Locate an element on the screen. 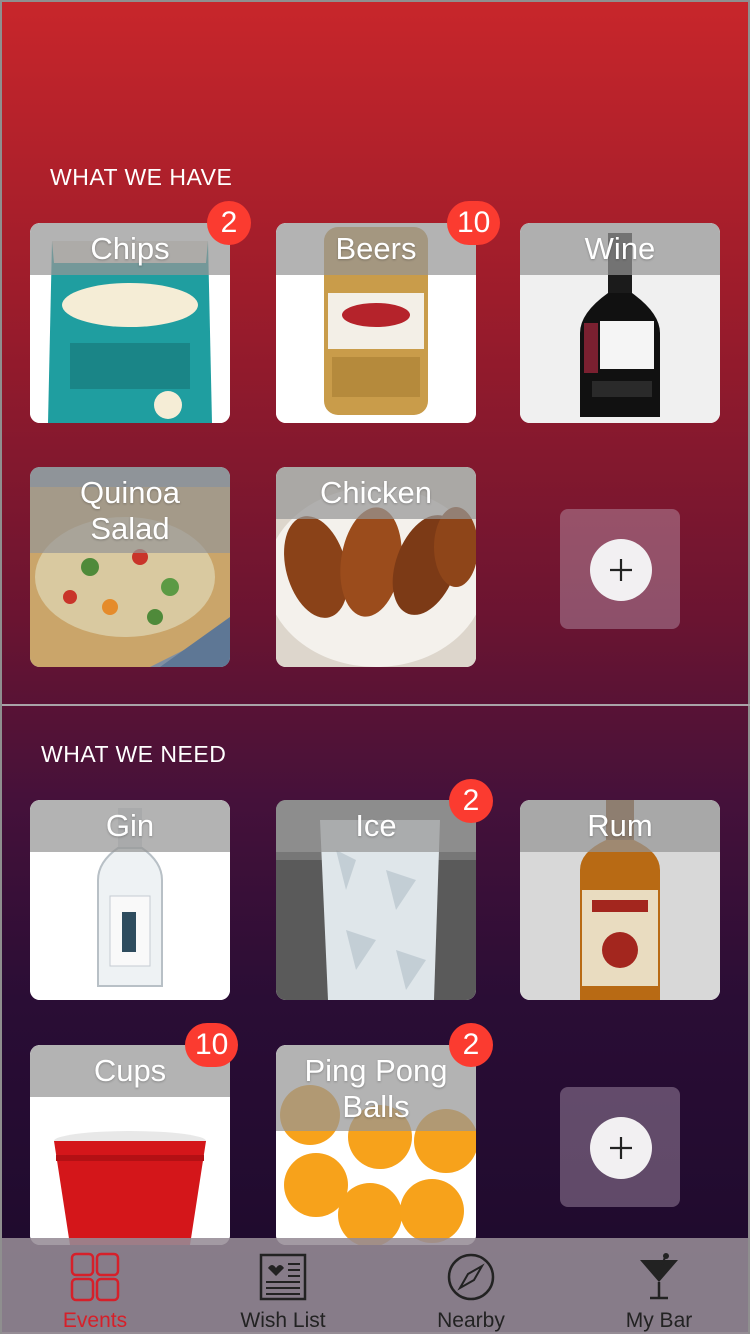 The width and height of the screenshot is (750, 1334). tab-events: Events is located at coordinates (95, 1286).